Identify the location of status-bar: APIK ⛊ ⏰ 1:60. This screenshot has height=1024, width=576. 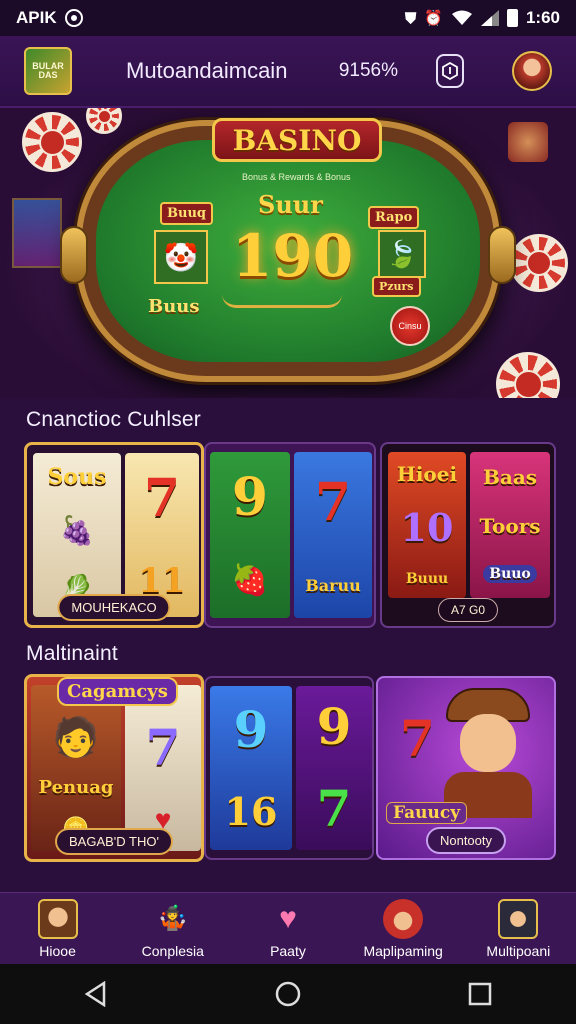
(288, 18).